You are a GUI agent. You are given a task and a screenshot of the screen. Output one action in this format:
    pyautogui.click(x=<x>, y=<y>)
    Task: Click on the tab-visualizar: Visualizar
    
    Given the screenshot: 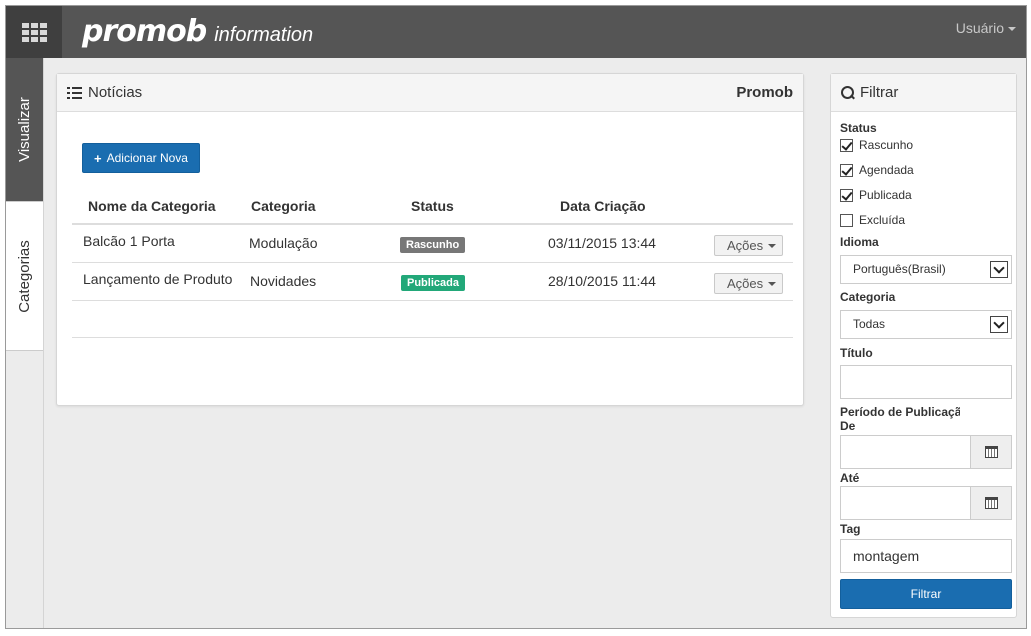 What is the action you would take?
    pyautogui.click(x=24, y=129)
    